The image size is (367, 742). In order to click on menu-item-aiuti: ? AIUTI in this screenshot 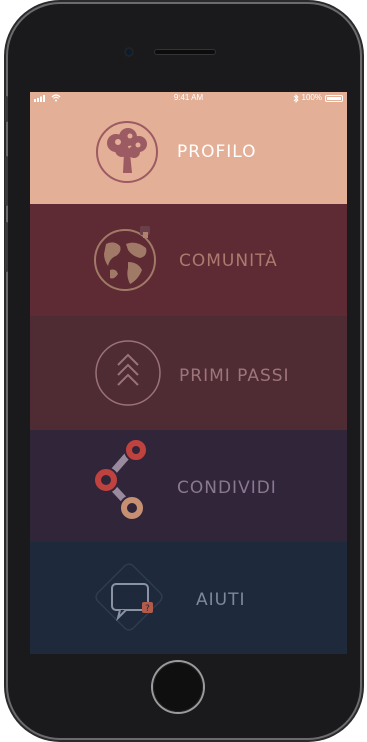, I will do `click(188, 598)`.